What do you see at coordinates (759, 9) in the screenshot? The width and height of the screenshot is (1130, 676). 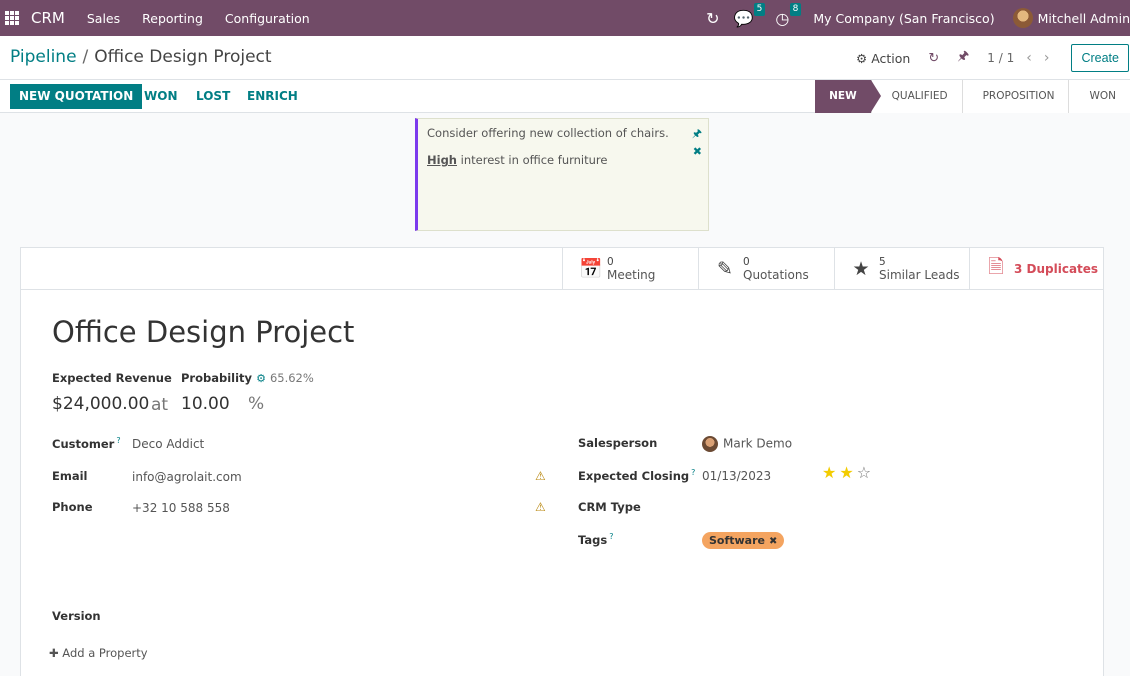 I see `messages-badge: 5` at bounding box center [759, 9].